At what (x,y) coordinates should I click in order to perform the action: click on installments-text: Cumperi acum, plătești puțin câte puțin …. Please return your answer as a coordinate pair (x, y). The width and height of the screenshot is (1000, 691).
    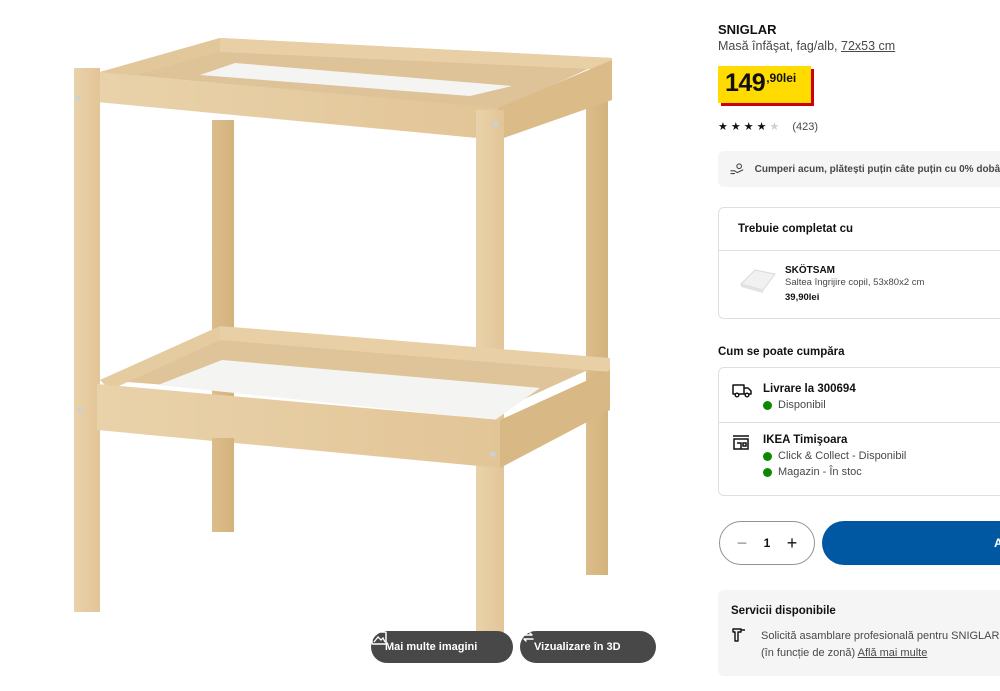
    Looking at the image, I should click on (877, 169).